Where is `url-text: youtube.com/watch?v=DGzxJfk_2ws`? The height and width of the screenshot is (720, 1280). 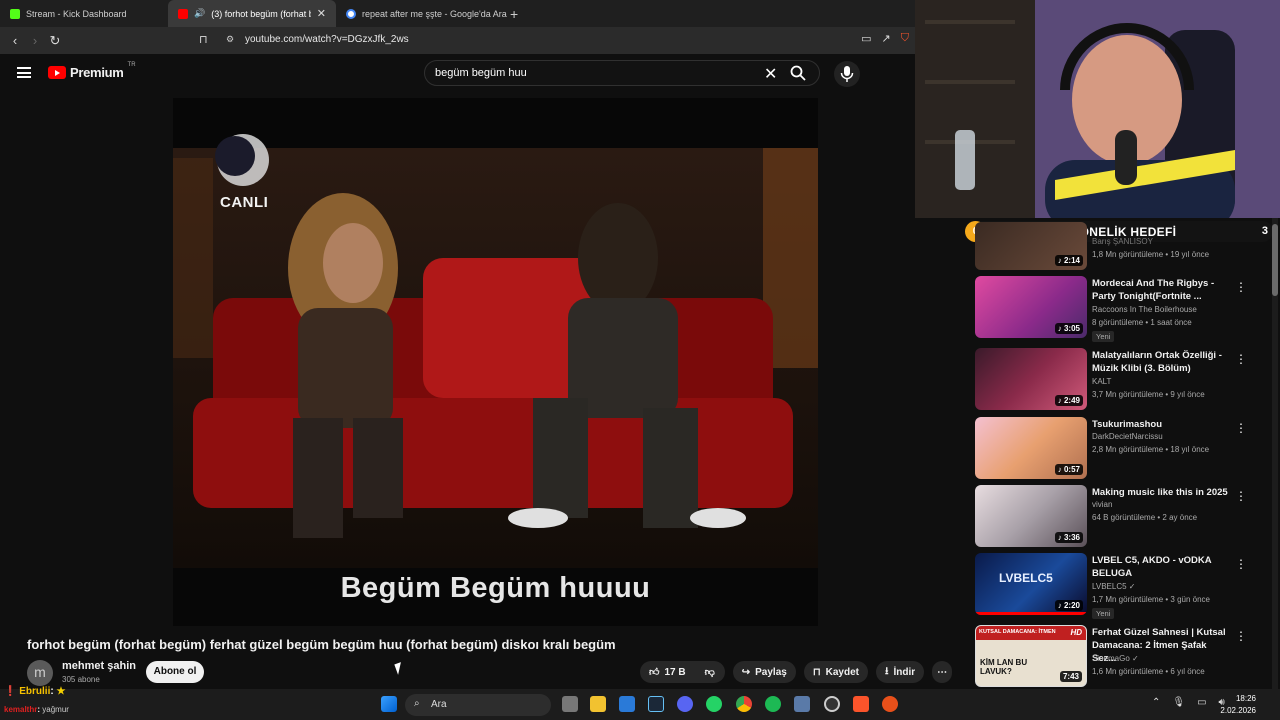
url-text: youtube.com/watch?v=DGzxJfk_2ws is located at coordinates (327, 39).